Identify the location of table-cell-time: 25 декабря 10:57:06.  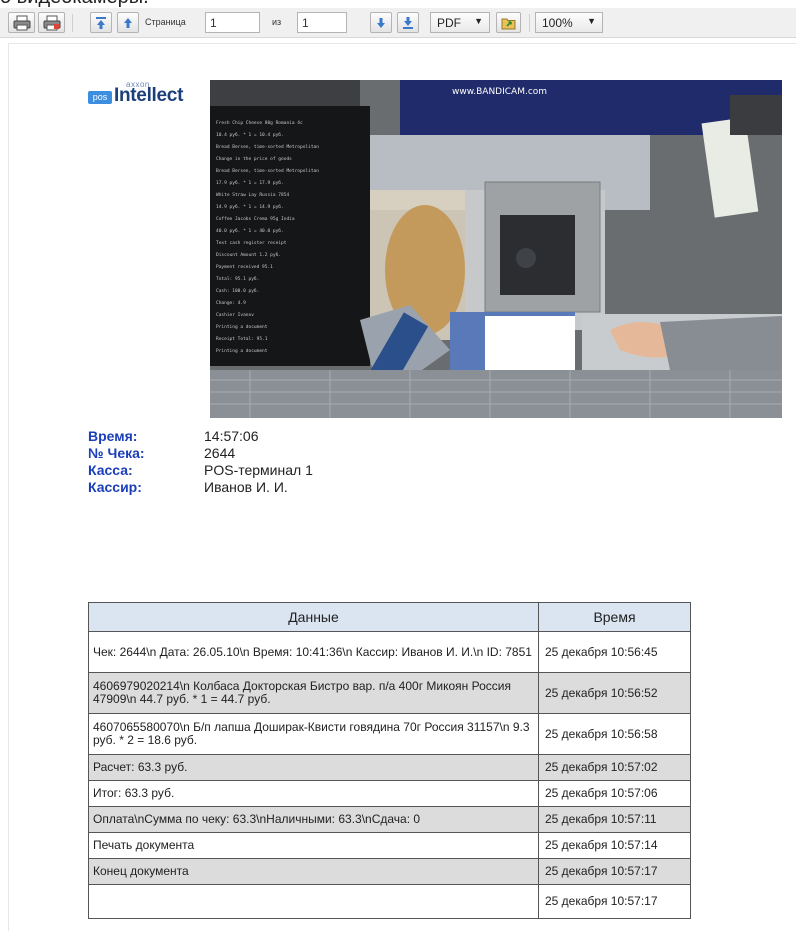
(614, 793).